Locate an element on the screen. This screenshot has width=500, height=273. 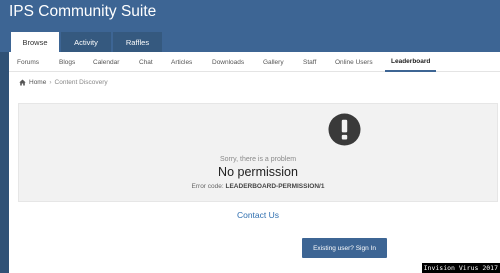
exclamation-circle-icon is located at coordinates (344, 129).